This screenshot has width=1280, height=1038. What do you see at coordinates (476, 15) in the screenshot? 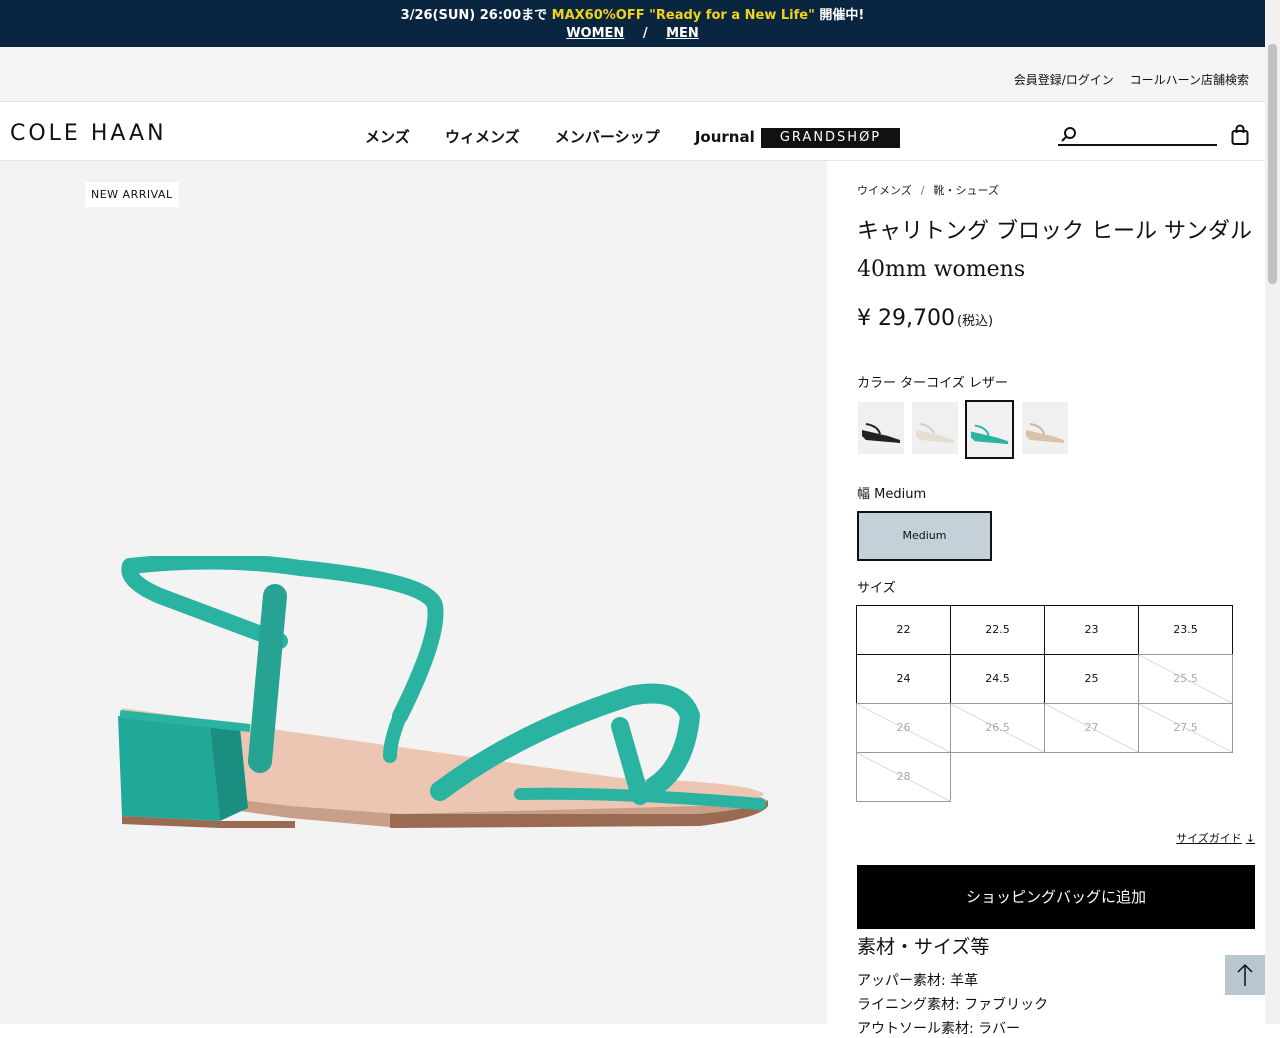
I see `promo-prefix: 3/26(SUN) 26:00まで` at bounding box center [476, 15].